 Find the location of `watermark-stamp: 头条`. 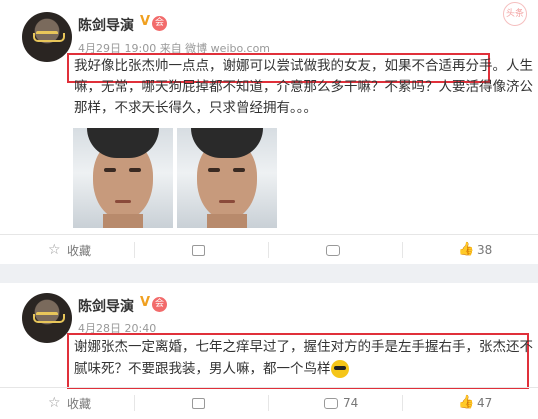

watermark-stamp: 头条 is located at coordinates (515, 14).